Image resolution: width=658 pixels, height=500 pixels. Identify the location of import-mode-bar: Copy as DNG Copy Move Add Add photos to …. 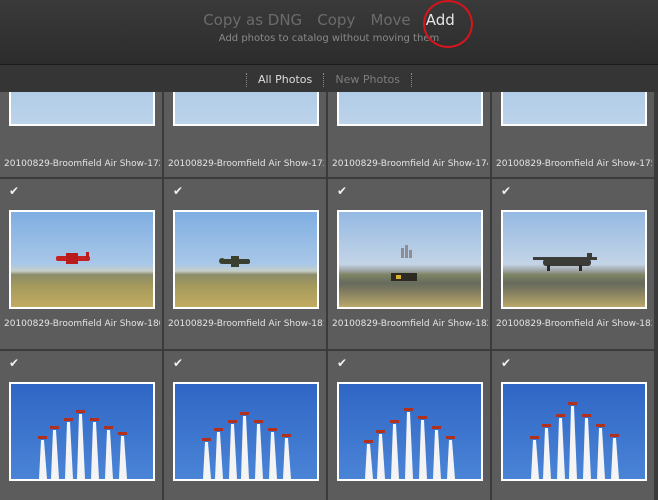
(329, 32).